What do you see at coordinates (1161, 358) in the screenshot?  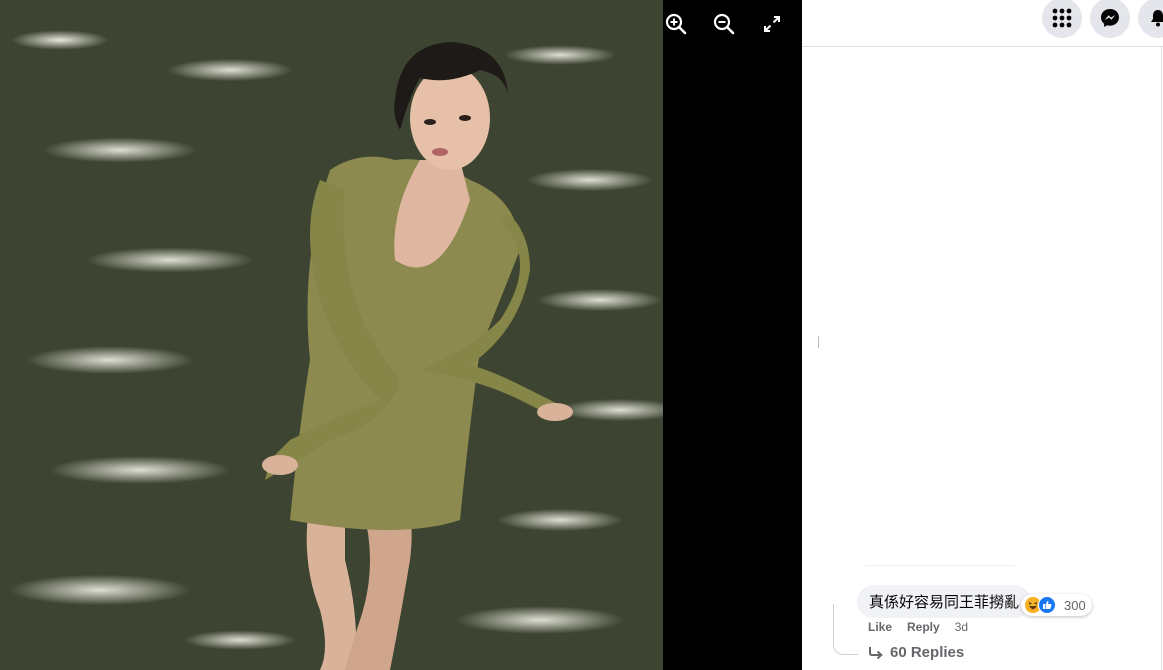 I see `panel-border` at bounding box center [1161, 358].